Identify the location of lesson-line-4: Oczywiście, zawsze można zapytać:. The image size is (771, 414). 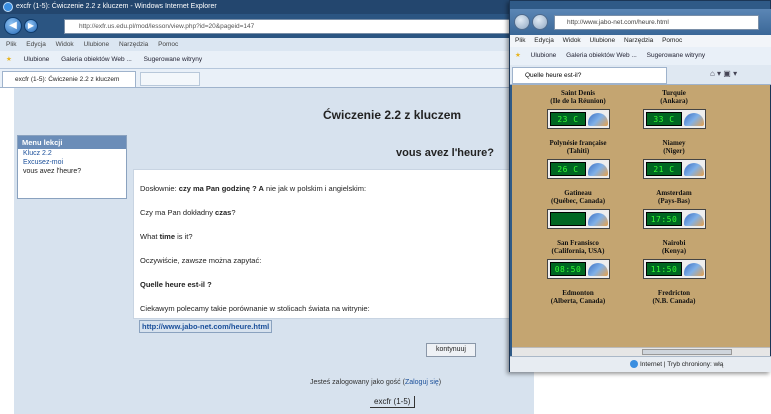
(201, 260).